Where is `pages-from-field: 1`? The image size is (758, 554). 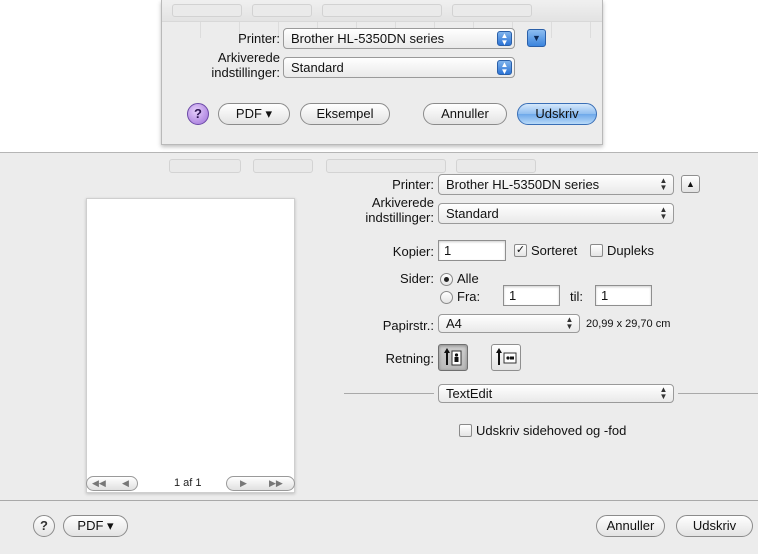
pages-from-field: 1 is located at coordinates (531, 295).